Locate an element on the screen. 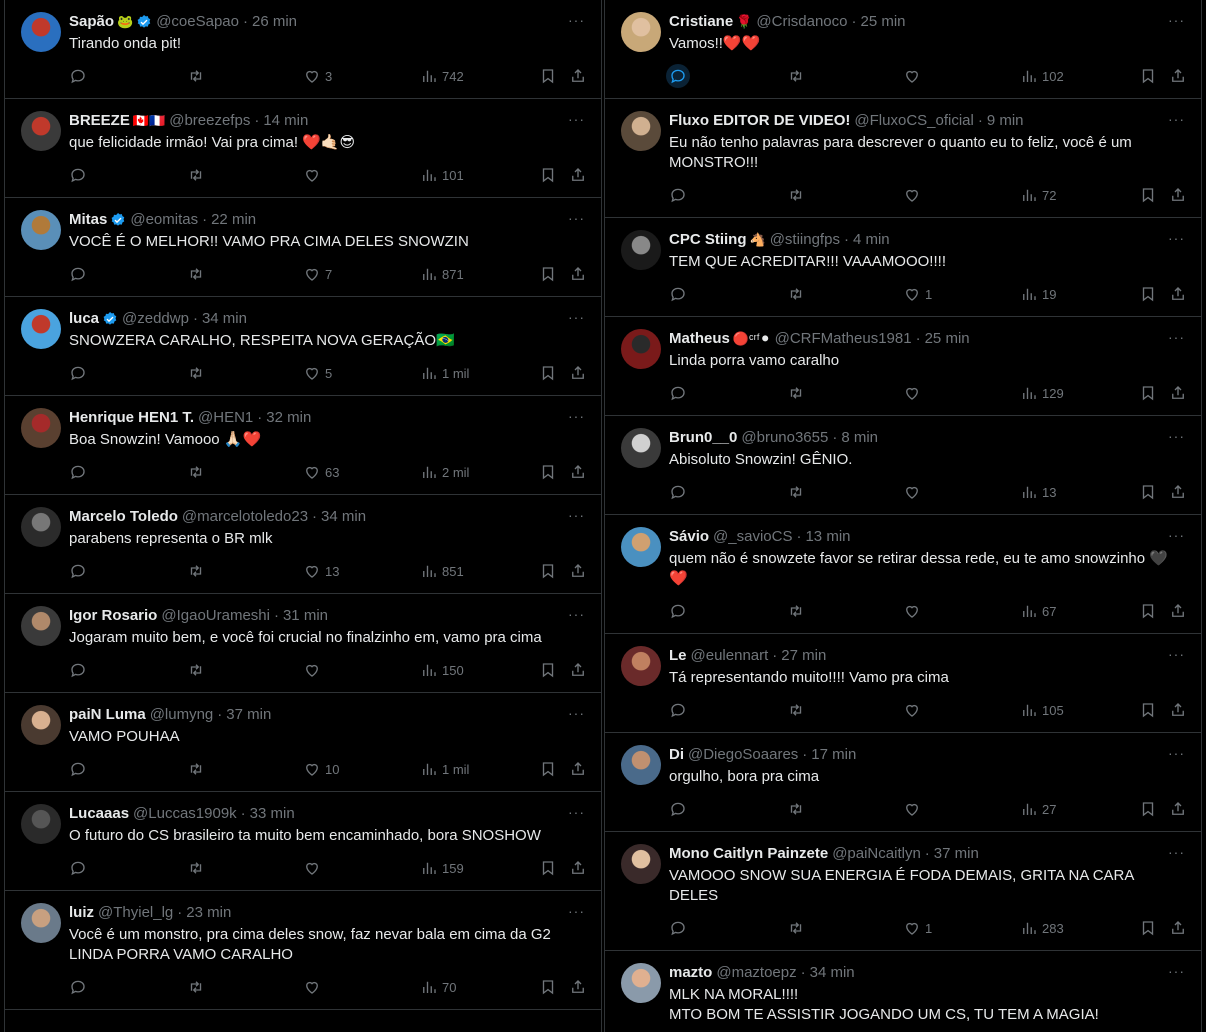  like-button: 7 is located at coordinates (317, 274).